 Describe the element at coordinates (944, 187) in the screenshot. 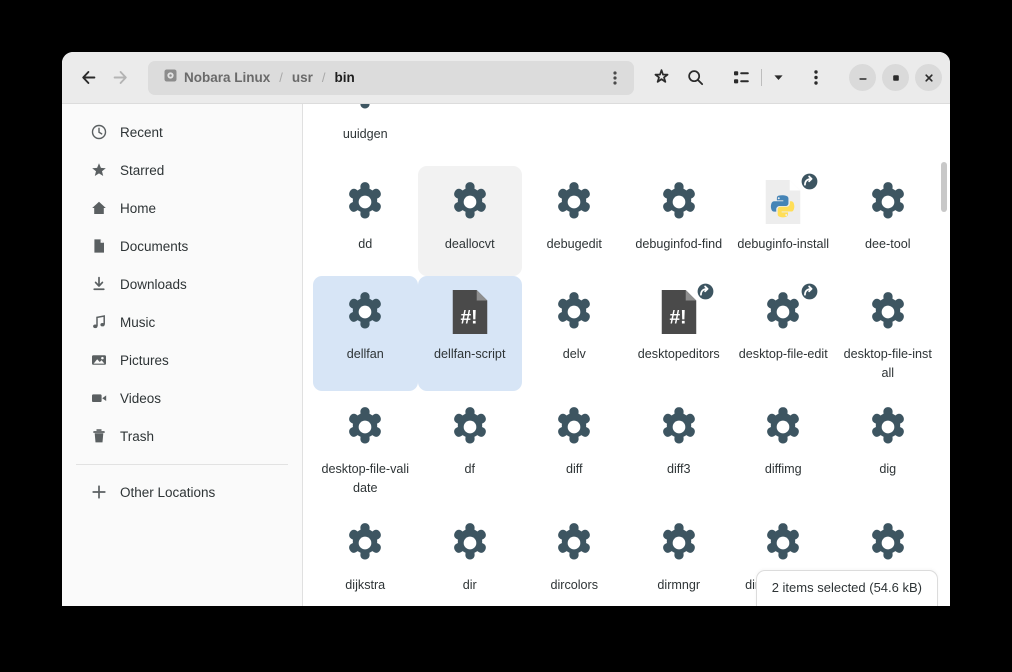

I see `vertical-scrollbar` at that location.